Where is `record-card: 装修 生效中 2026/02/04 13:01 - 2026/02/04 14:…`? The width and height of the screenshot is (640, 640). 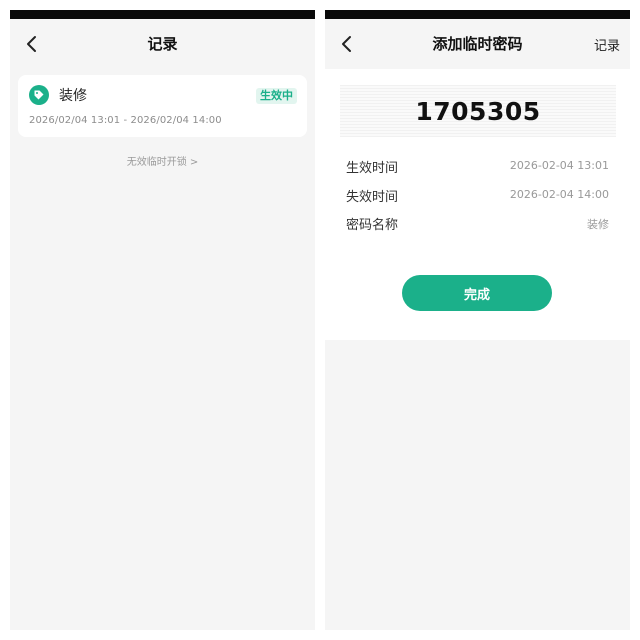 record-card: 装修 生效中 2026/02/04 13:01 - 2026/02/04 14:… is located at coordinates (162, 106).